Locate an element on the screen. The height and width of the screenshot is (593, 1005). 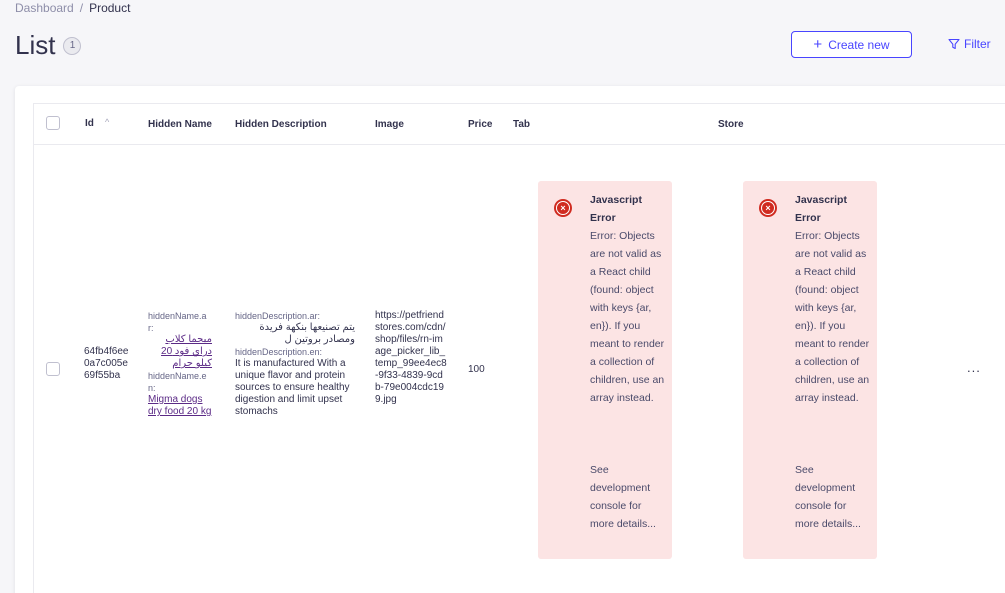
column-header-store: Store is located at coordinates (731, 124).